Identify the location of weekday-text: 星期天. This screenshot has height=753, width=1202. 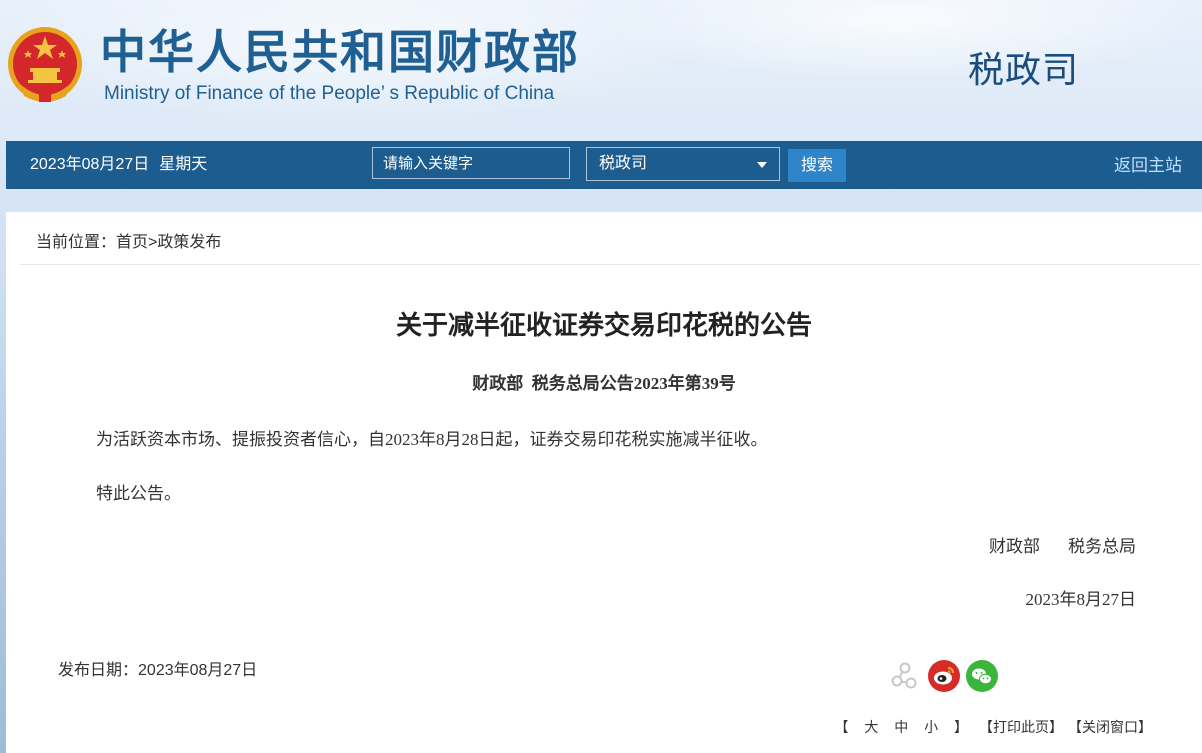
(183, 164).